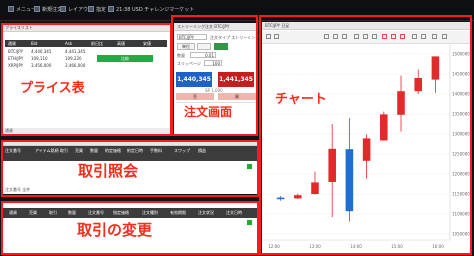 Image resolution: width=474 pixels, height=256 pixels. What do you see at coordinates (16, 58) in the screenshot?
I see `row-pair: ETH/JPY` at bounding box center [16, 58].